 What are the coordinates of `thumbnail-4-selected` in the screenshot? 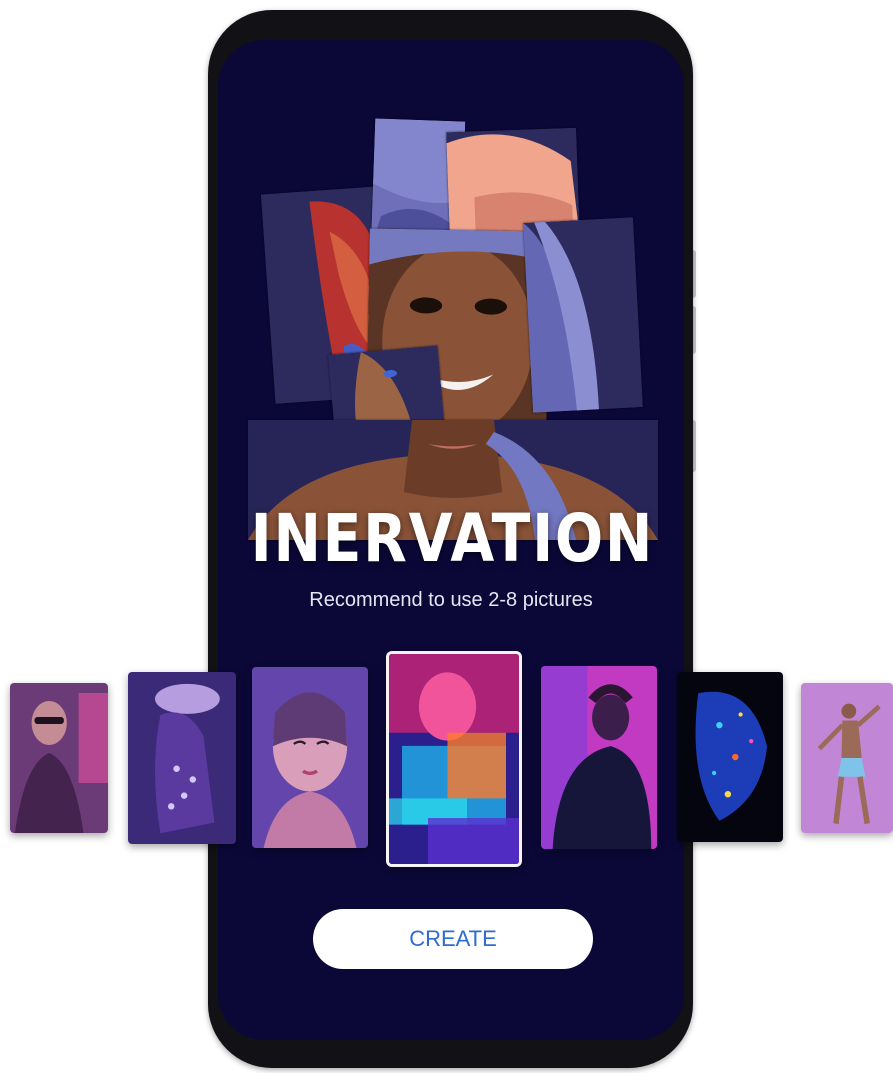 It's located at (454, 759).